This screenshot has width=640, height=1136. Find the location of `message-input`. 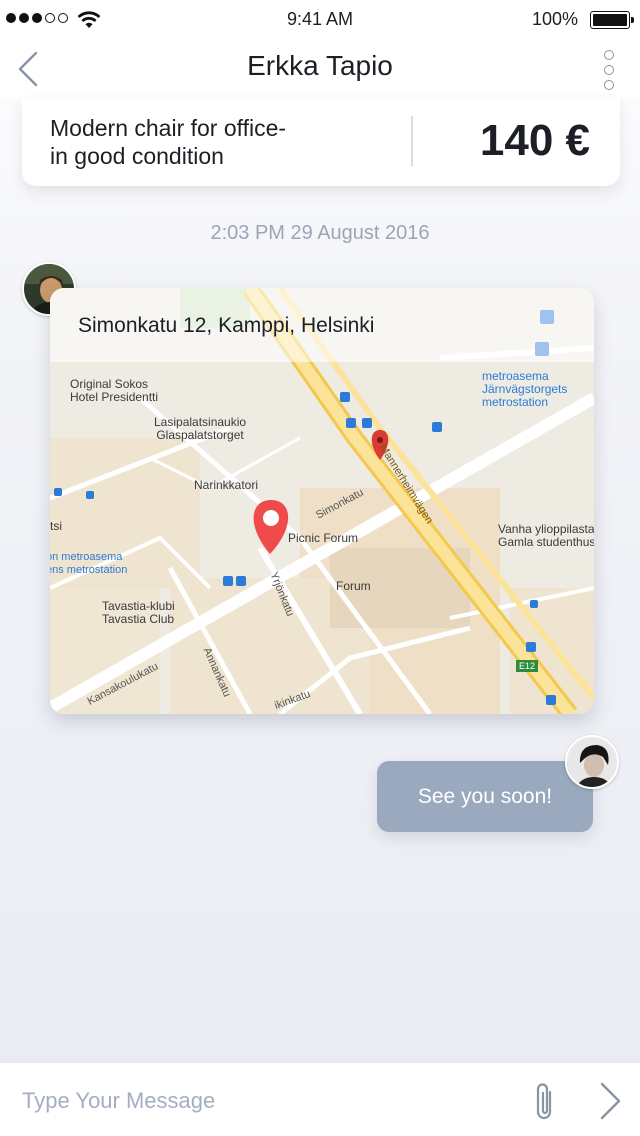

message-input is located at coordinates (262, 1101).